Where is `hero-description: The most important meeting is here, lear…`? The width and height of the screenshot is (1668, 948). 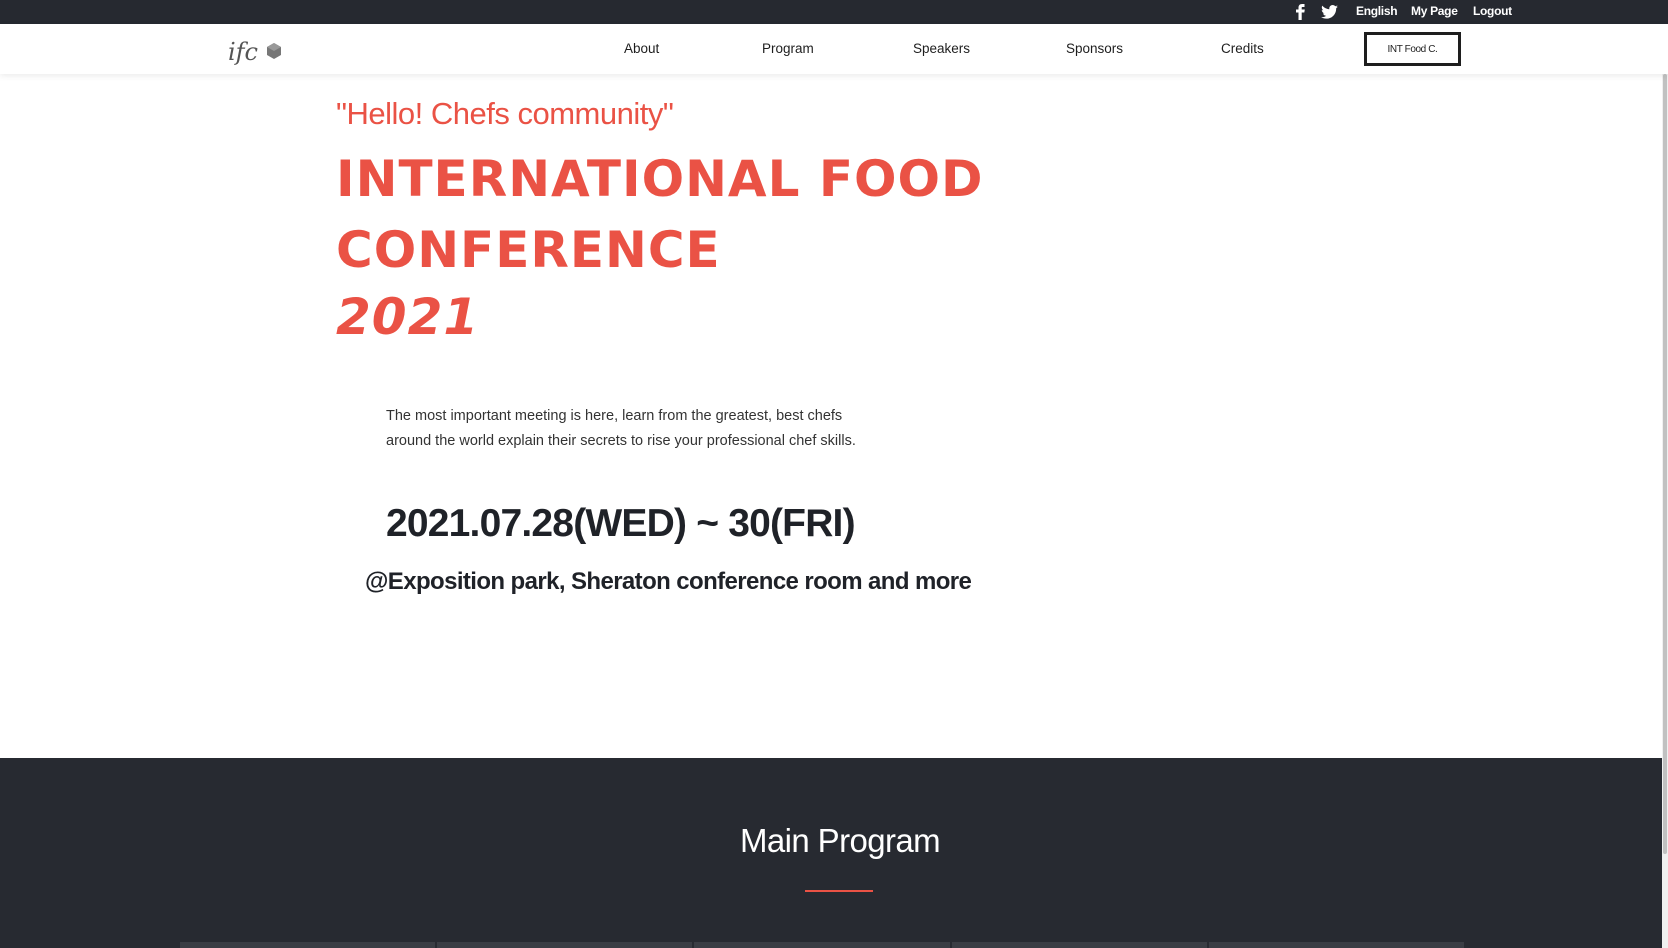 hero-description: The most important meeting is here, lear… is located at coordinates (646, 429).